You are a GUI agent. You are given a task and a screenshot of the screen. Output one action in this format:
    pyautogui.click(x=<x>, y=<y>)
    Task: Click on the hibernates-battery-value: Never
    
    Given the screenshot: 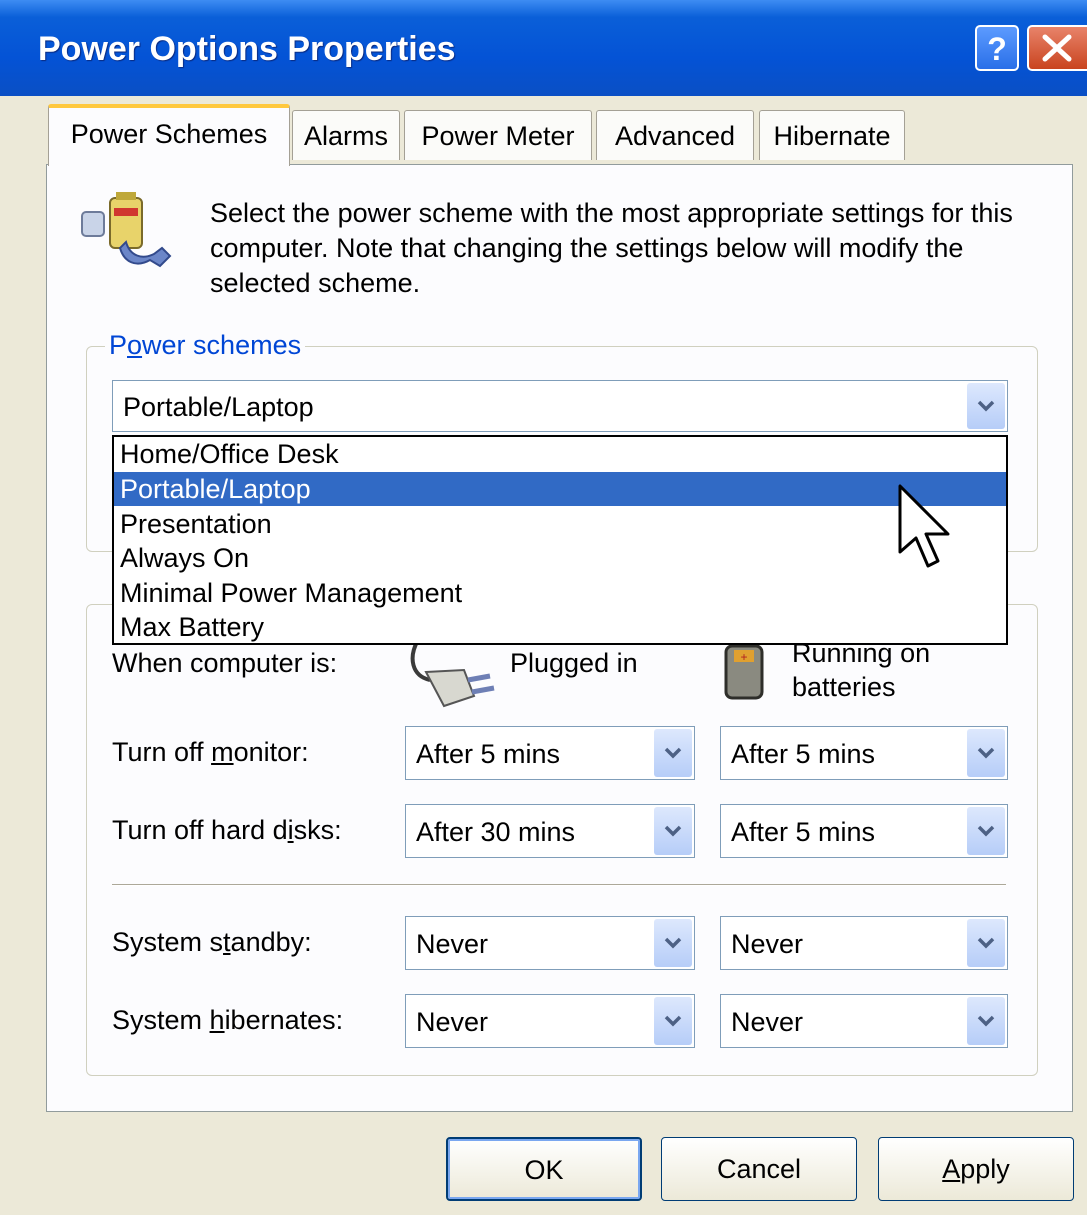 What is the action you would take?
    pyautogui.click(x=767, y=1022)
    